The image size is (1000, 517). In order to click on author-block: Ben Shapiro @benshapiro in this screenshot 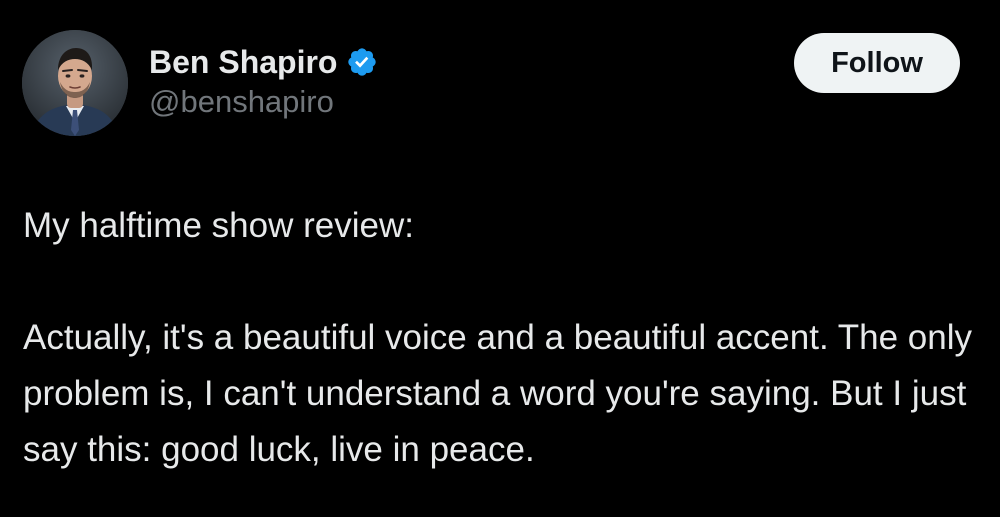, I will do `click(263, 81)`.